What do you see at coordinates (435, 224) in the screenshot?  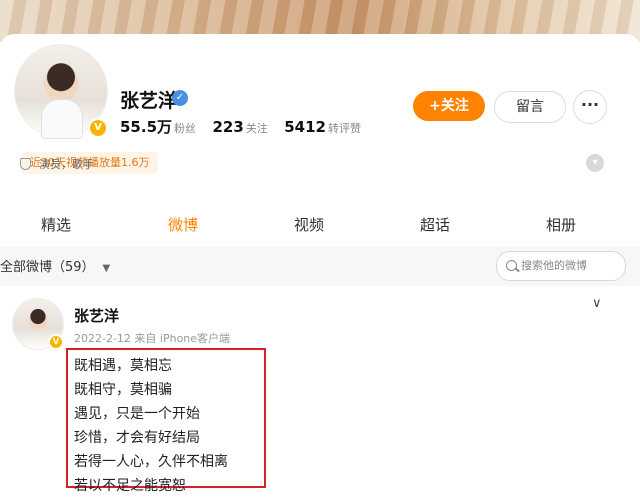 I see `tab-supertopic: 超话` at bounding box center [435, 224].